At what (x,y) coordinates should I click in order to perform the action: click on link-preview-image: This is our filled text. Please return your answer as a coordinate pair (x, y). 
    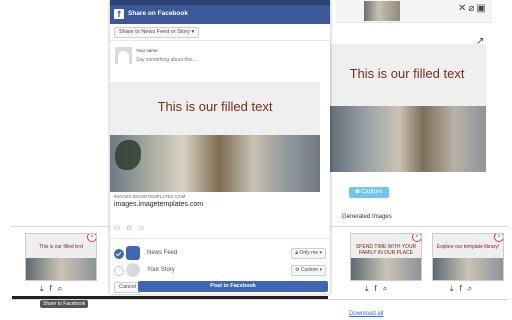
    Looking at the image, I should click on (215, 137).